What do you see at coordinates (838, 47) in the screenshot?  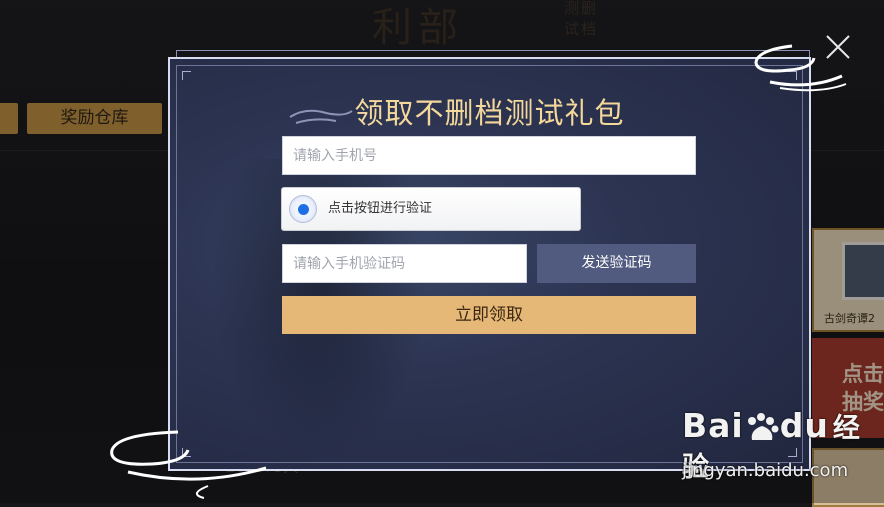 I see `close-icon` at bounding box center [838, 47].